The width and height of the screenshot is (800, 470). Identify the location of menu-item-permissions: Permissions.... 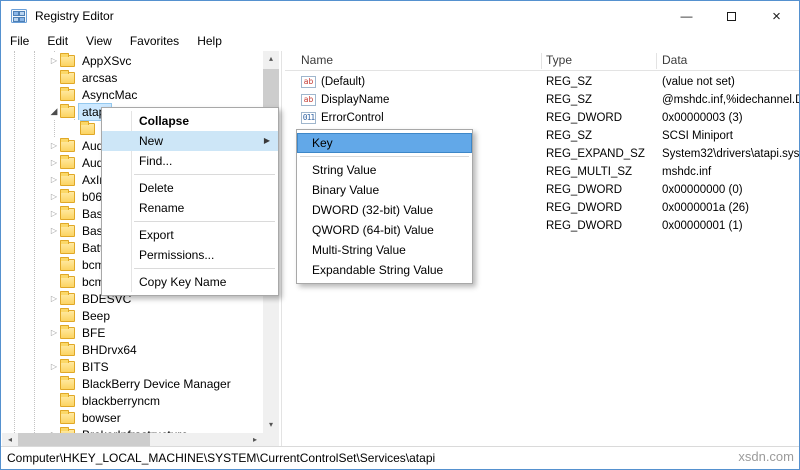
(190, 255).